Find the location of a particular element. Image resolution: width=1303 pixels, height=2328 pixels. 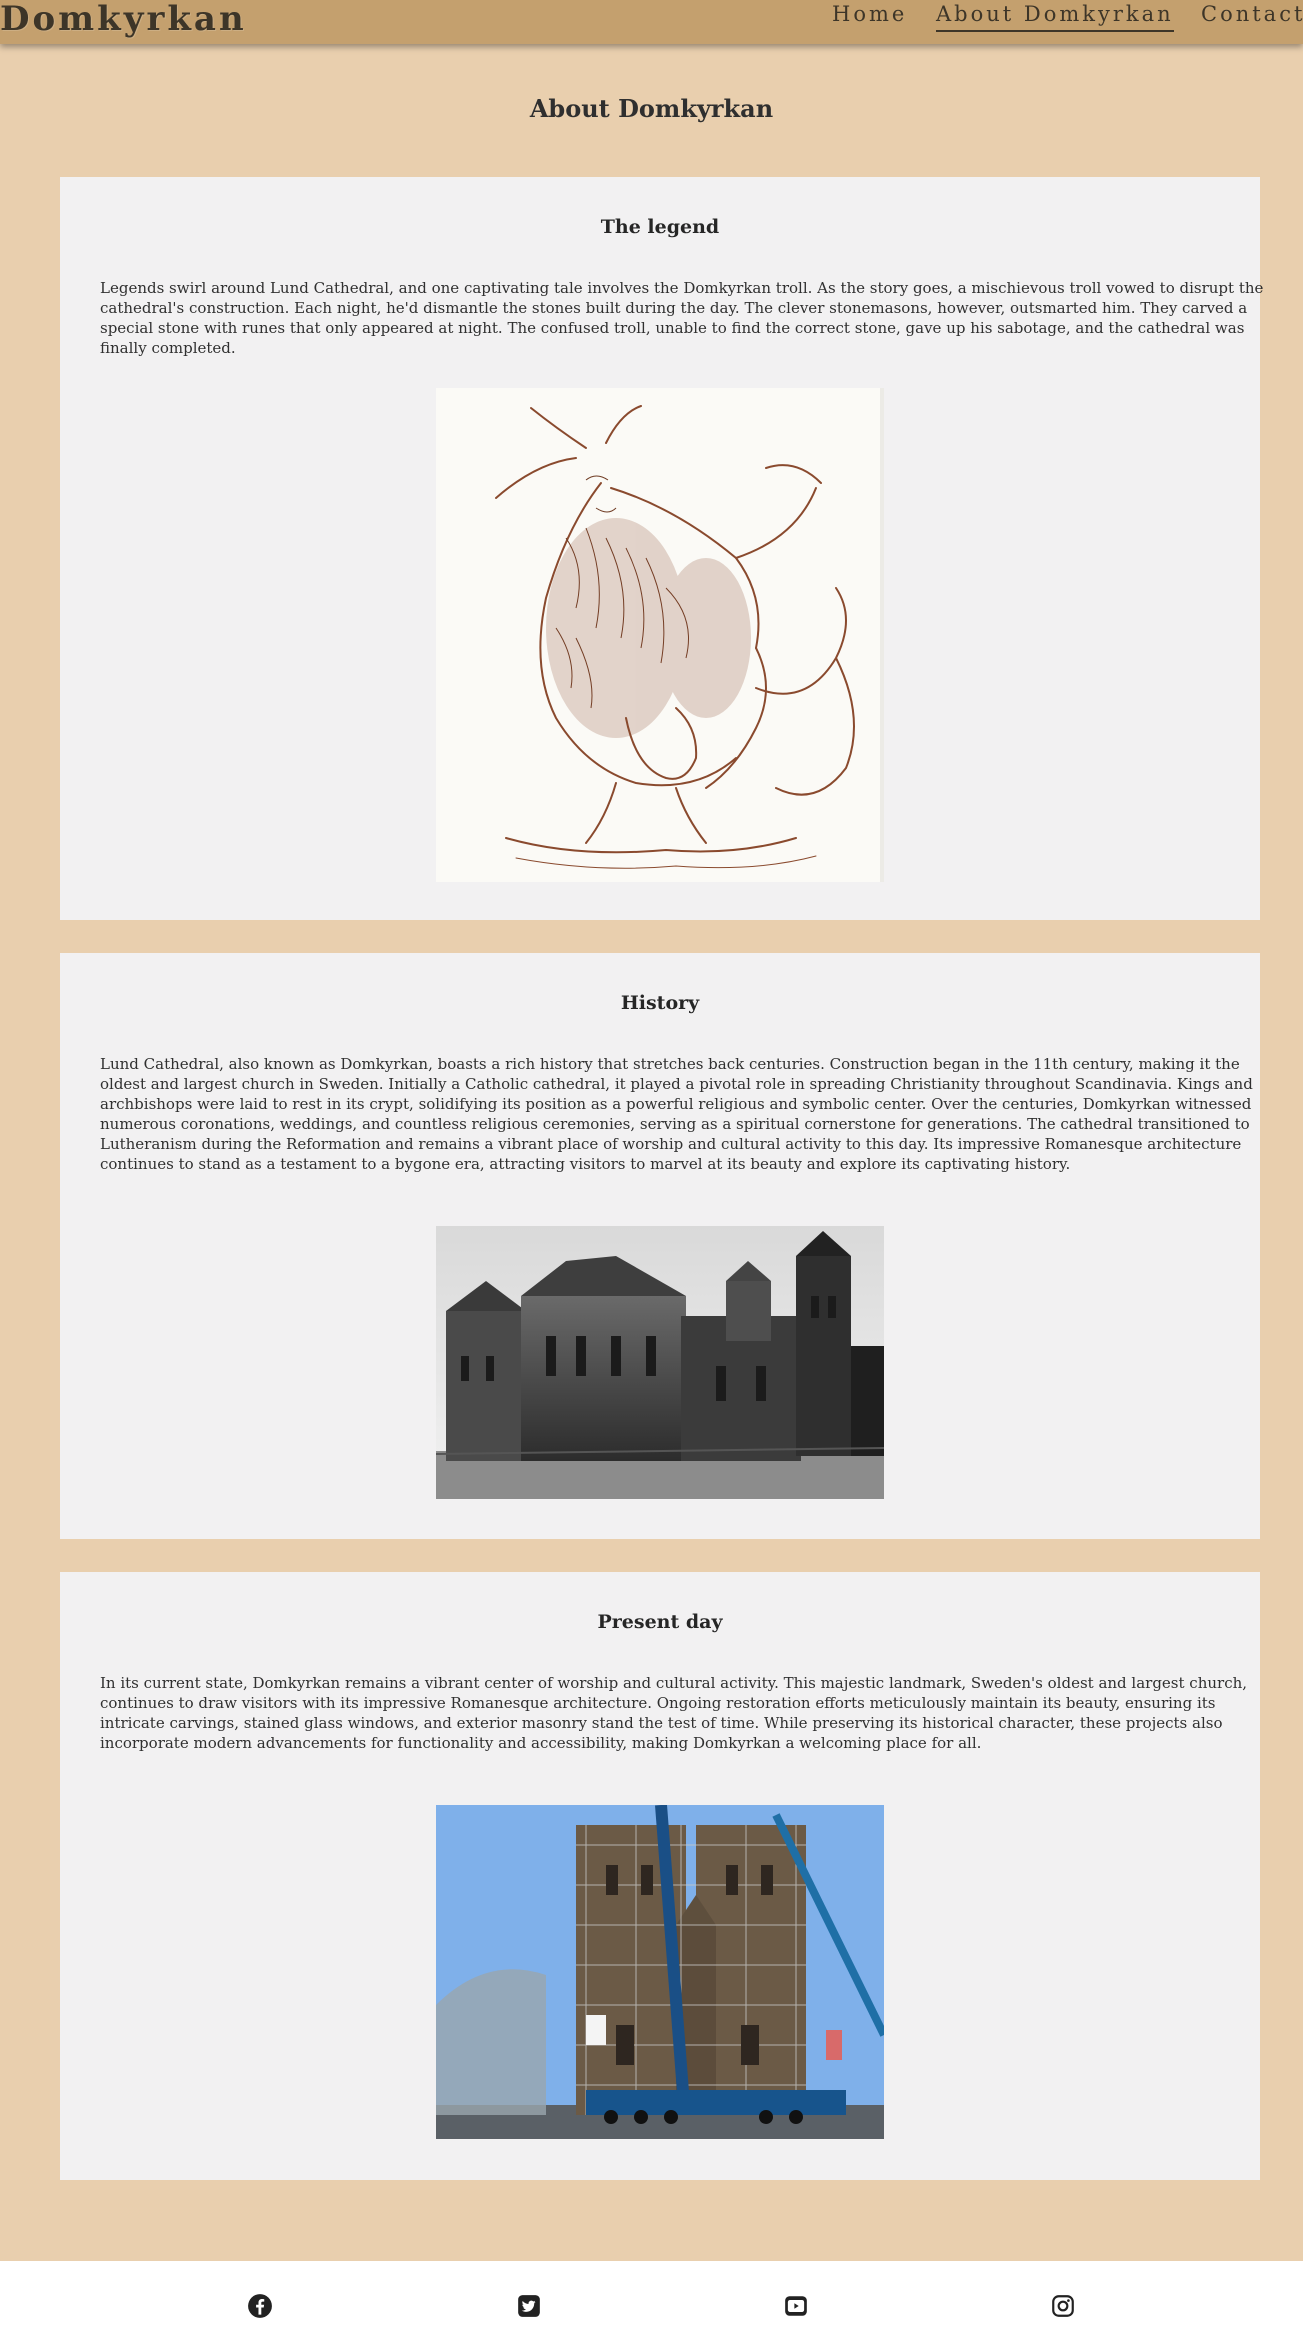

nav-link-contact: Contact is located at coordinates (1252, 15).